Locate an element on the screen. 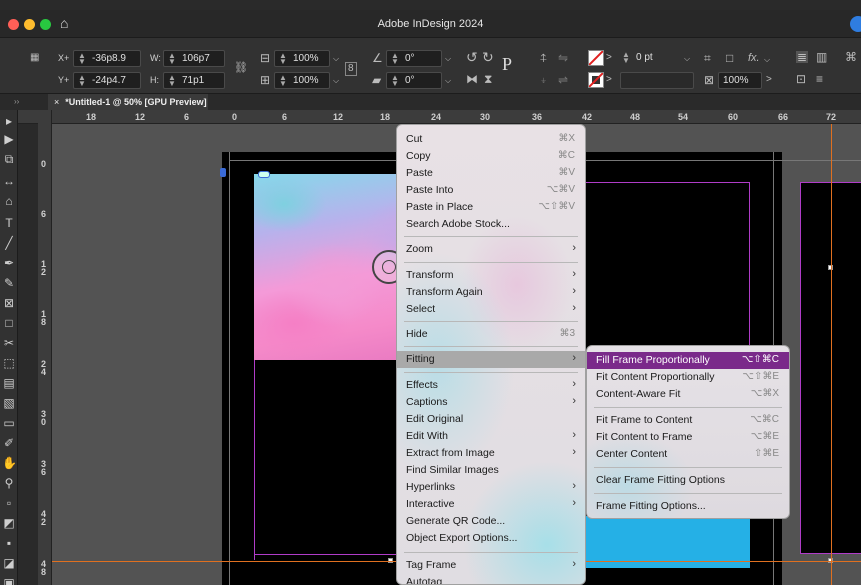 The width and height of the screenshot is (861, 585). submenu-item-fill-frame-proportionally: Fill Frame Proportionally ⌥⇧⌘C is located at coordinates (688, 360).